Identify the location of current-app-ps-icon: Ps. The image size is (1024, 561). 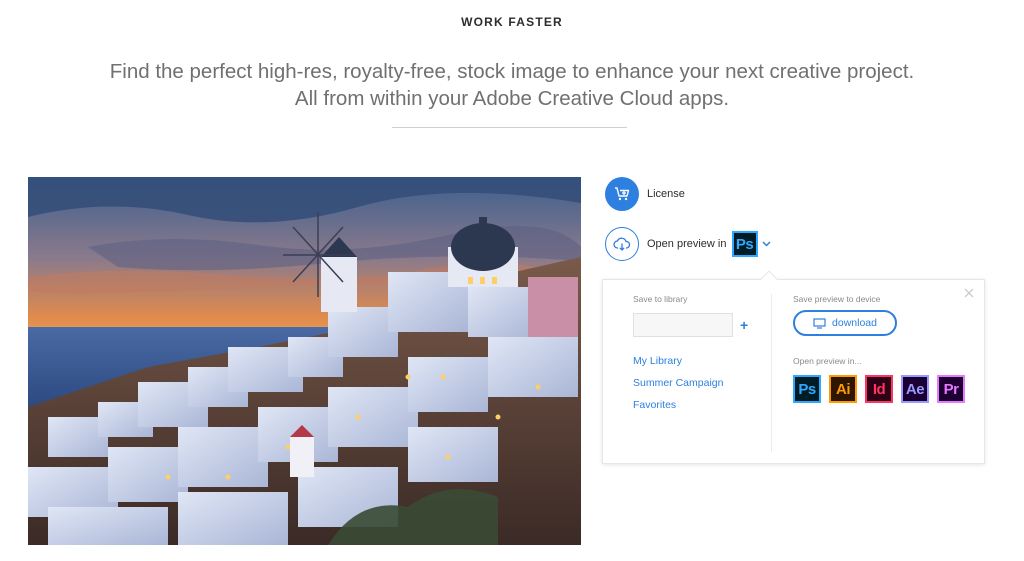
(744, 244).